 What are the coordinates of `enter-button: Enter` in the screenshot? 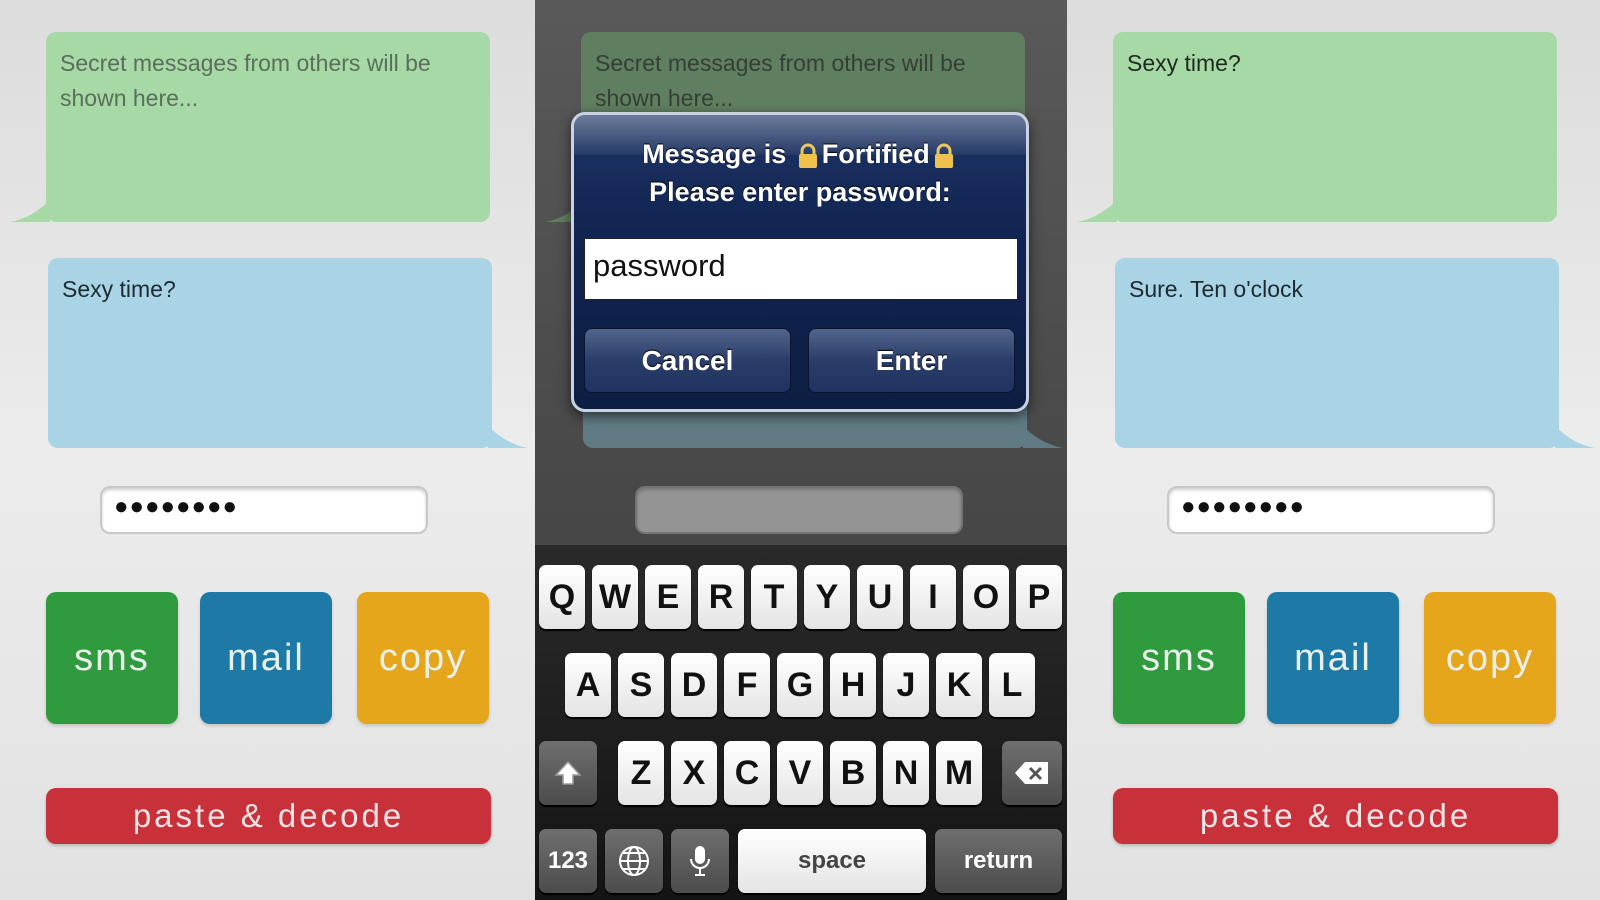 It's located at (911, 360).